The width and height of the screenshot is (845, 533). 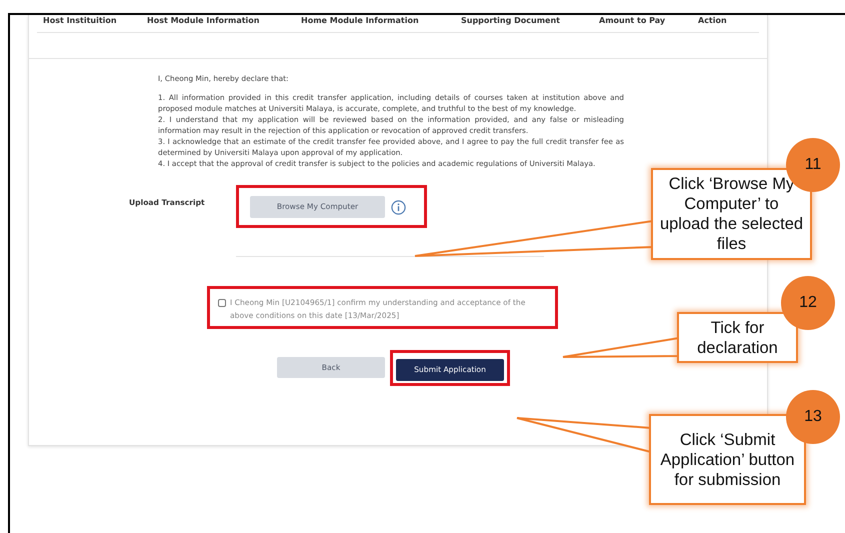 I want to click on checkbox, so click(x=222, y=303).